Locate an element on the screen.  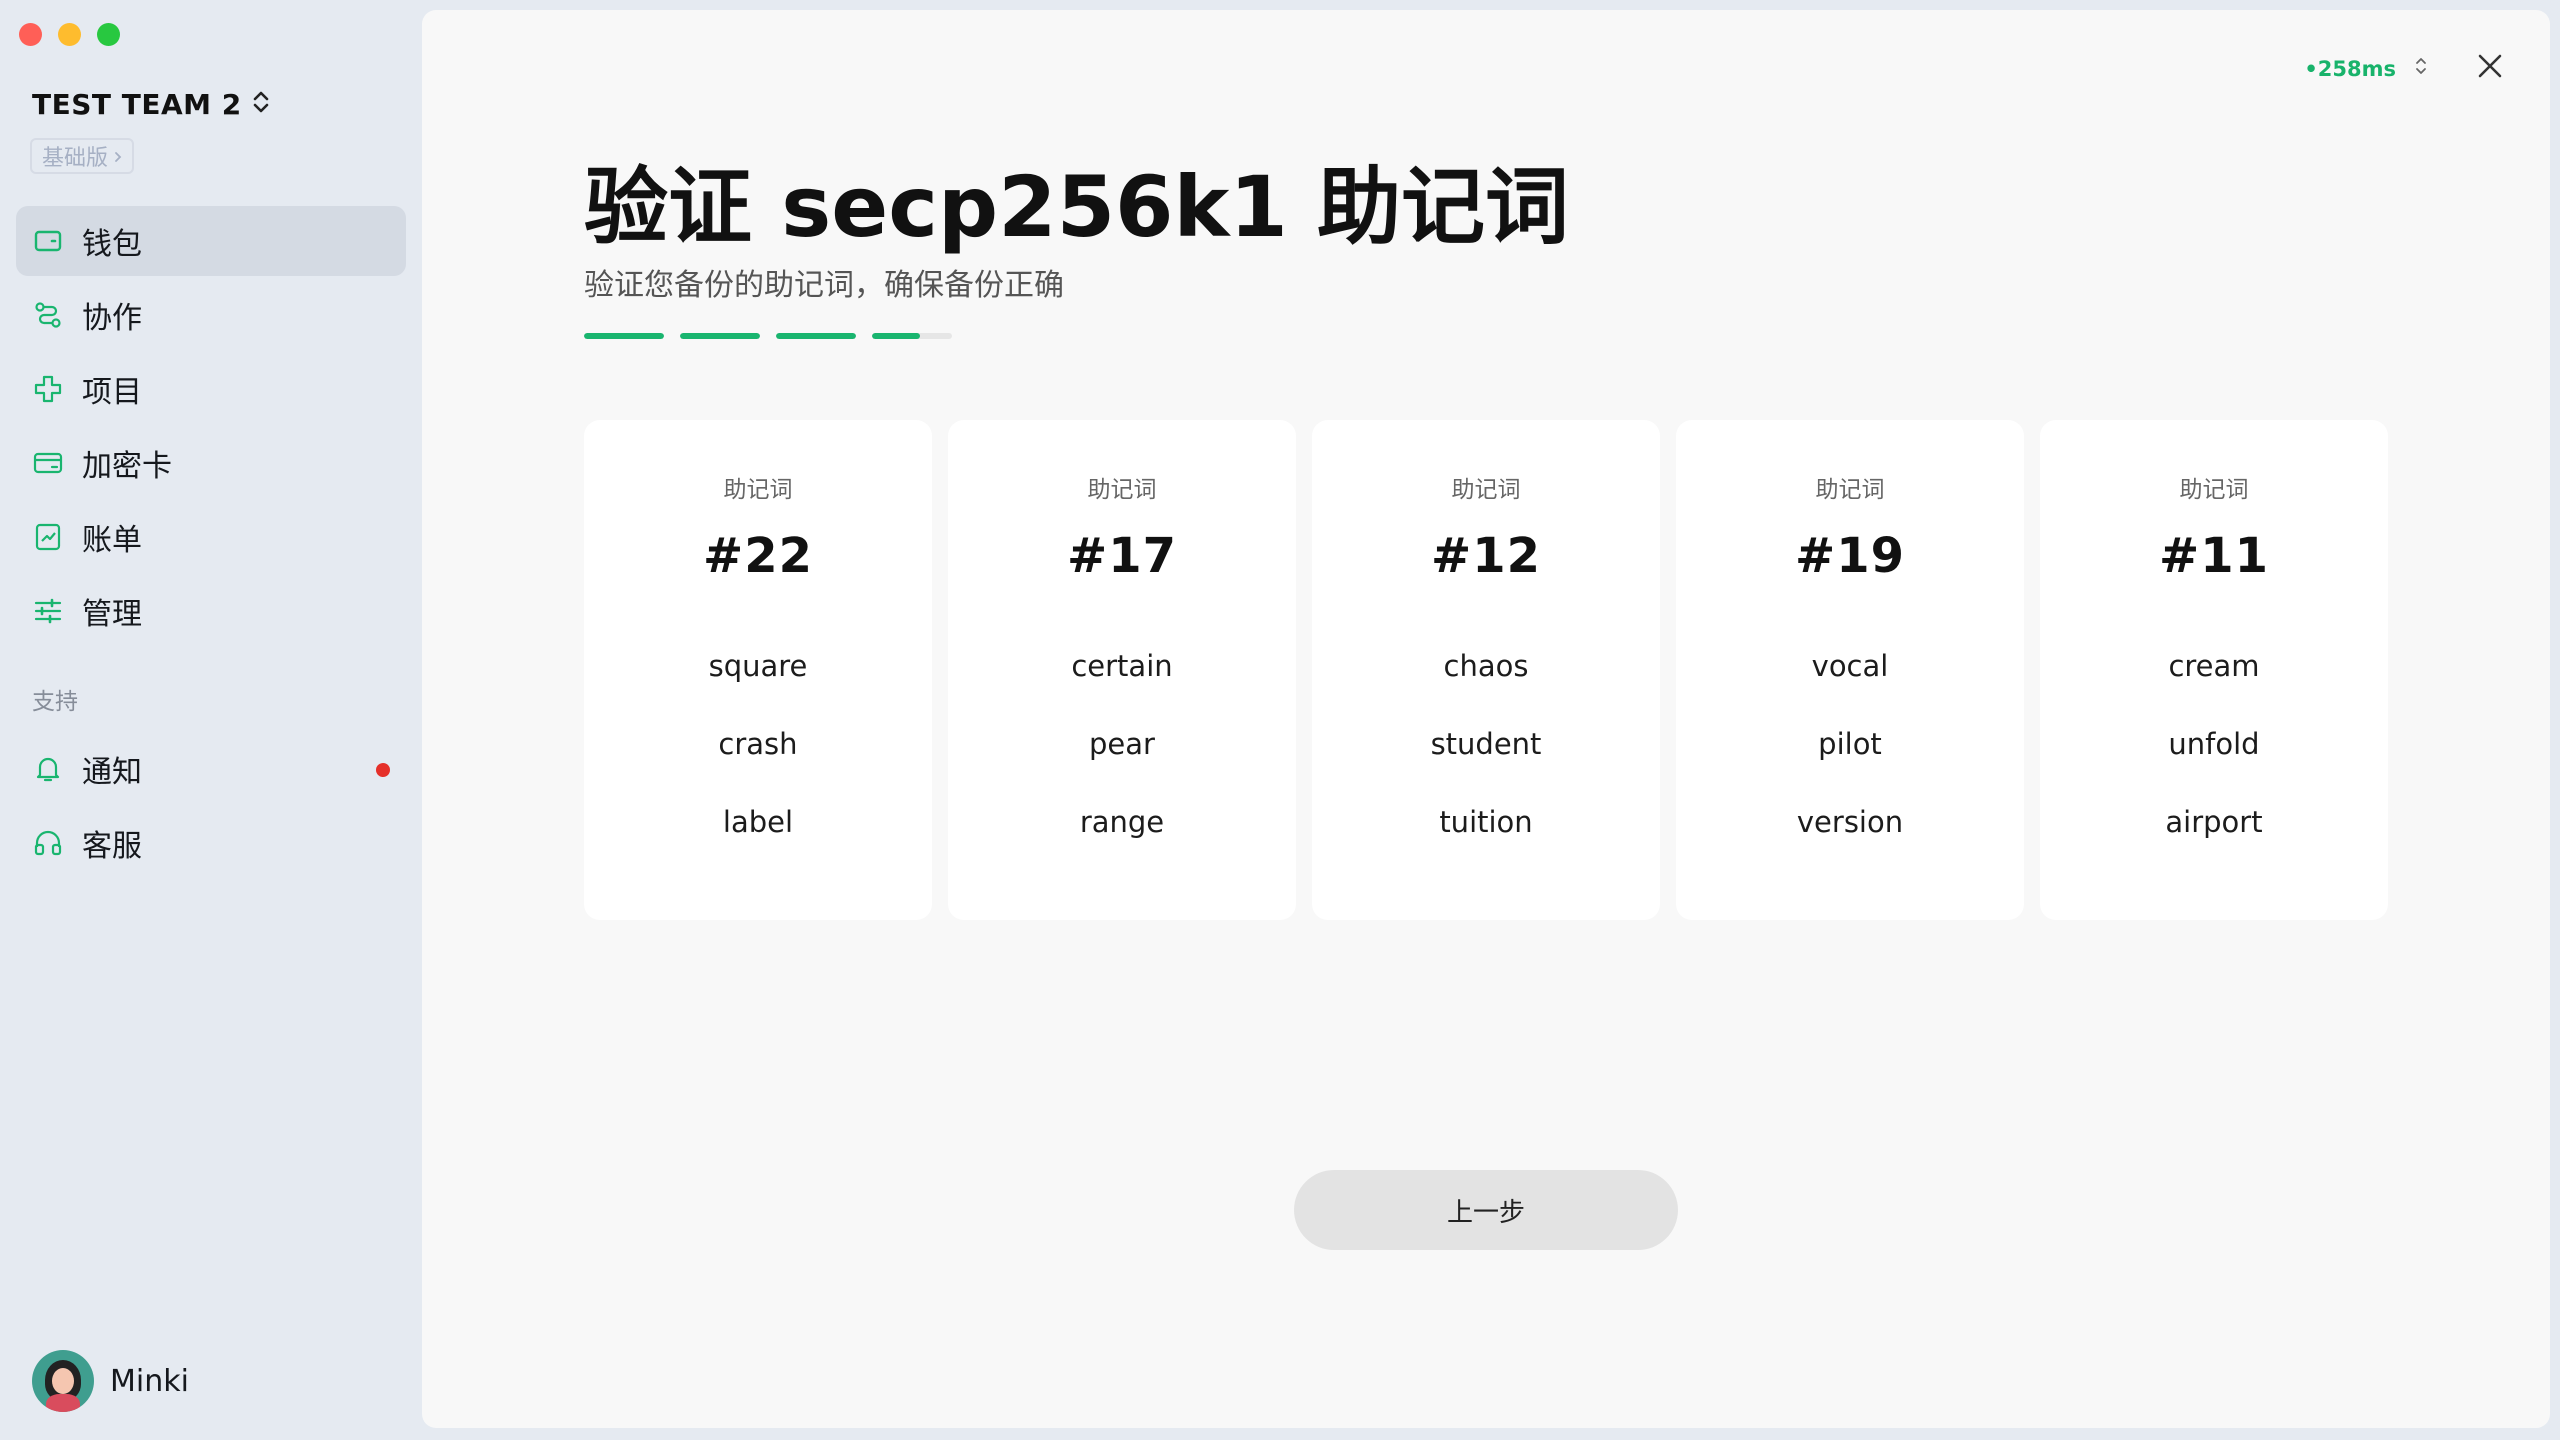
mnemonic-card: 助记词 #11 cream unfold airport is located at coordinates (2214, 670).